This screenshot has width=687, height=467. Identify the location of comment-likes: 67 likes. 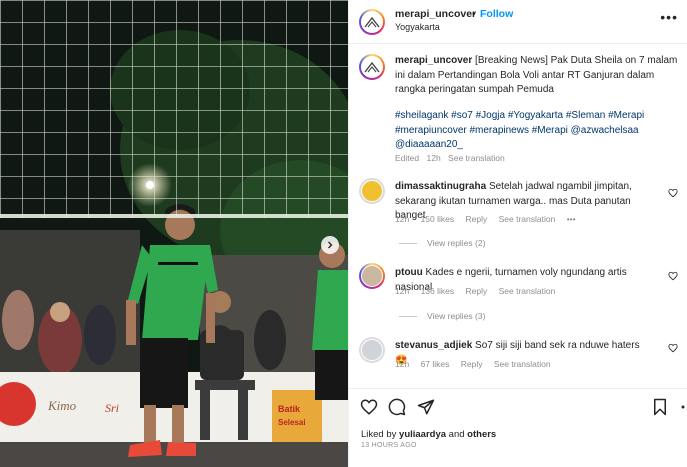
(435, 364).